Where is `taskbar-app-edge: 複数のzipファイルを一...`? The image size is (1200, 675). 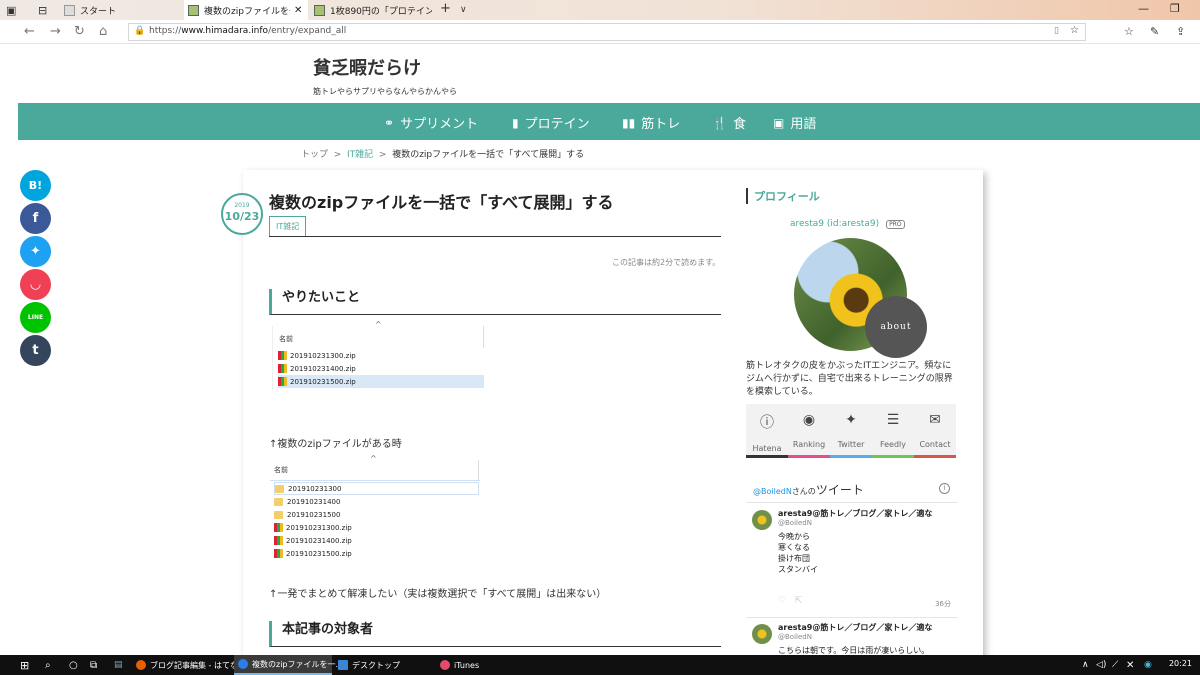
taskbar-app-edge: 複数のzipファイルを一... is located at coordinates (288, 665).